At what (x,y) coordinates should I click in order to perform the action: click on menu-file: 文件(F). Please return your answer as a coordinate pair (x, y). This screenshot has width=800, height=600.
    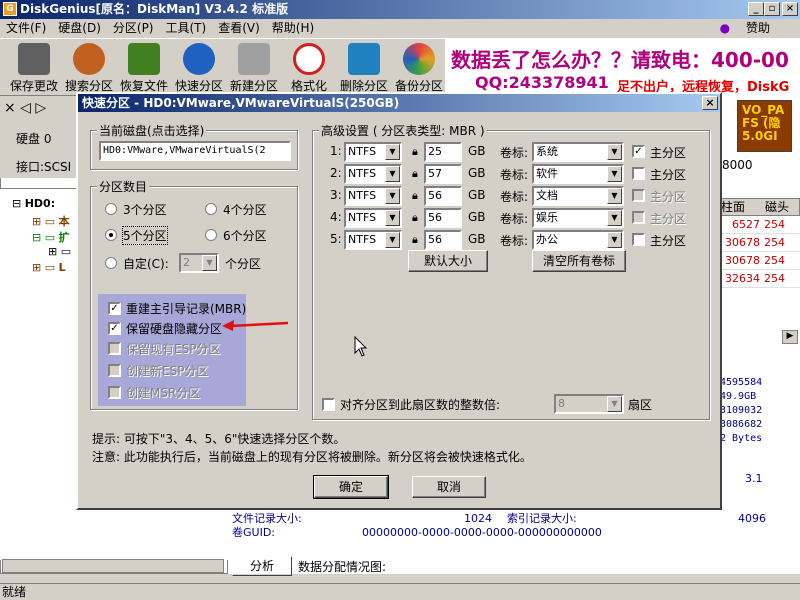
    Looking at the image, I should click on (26, 28).